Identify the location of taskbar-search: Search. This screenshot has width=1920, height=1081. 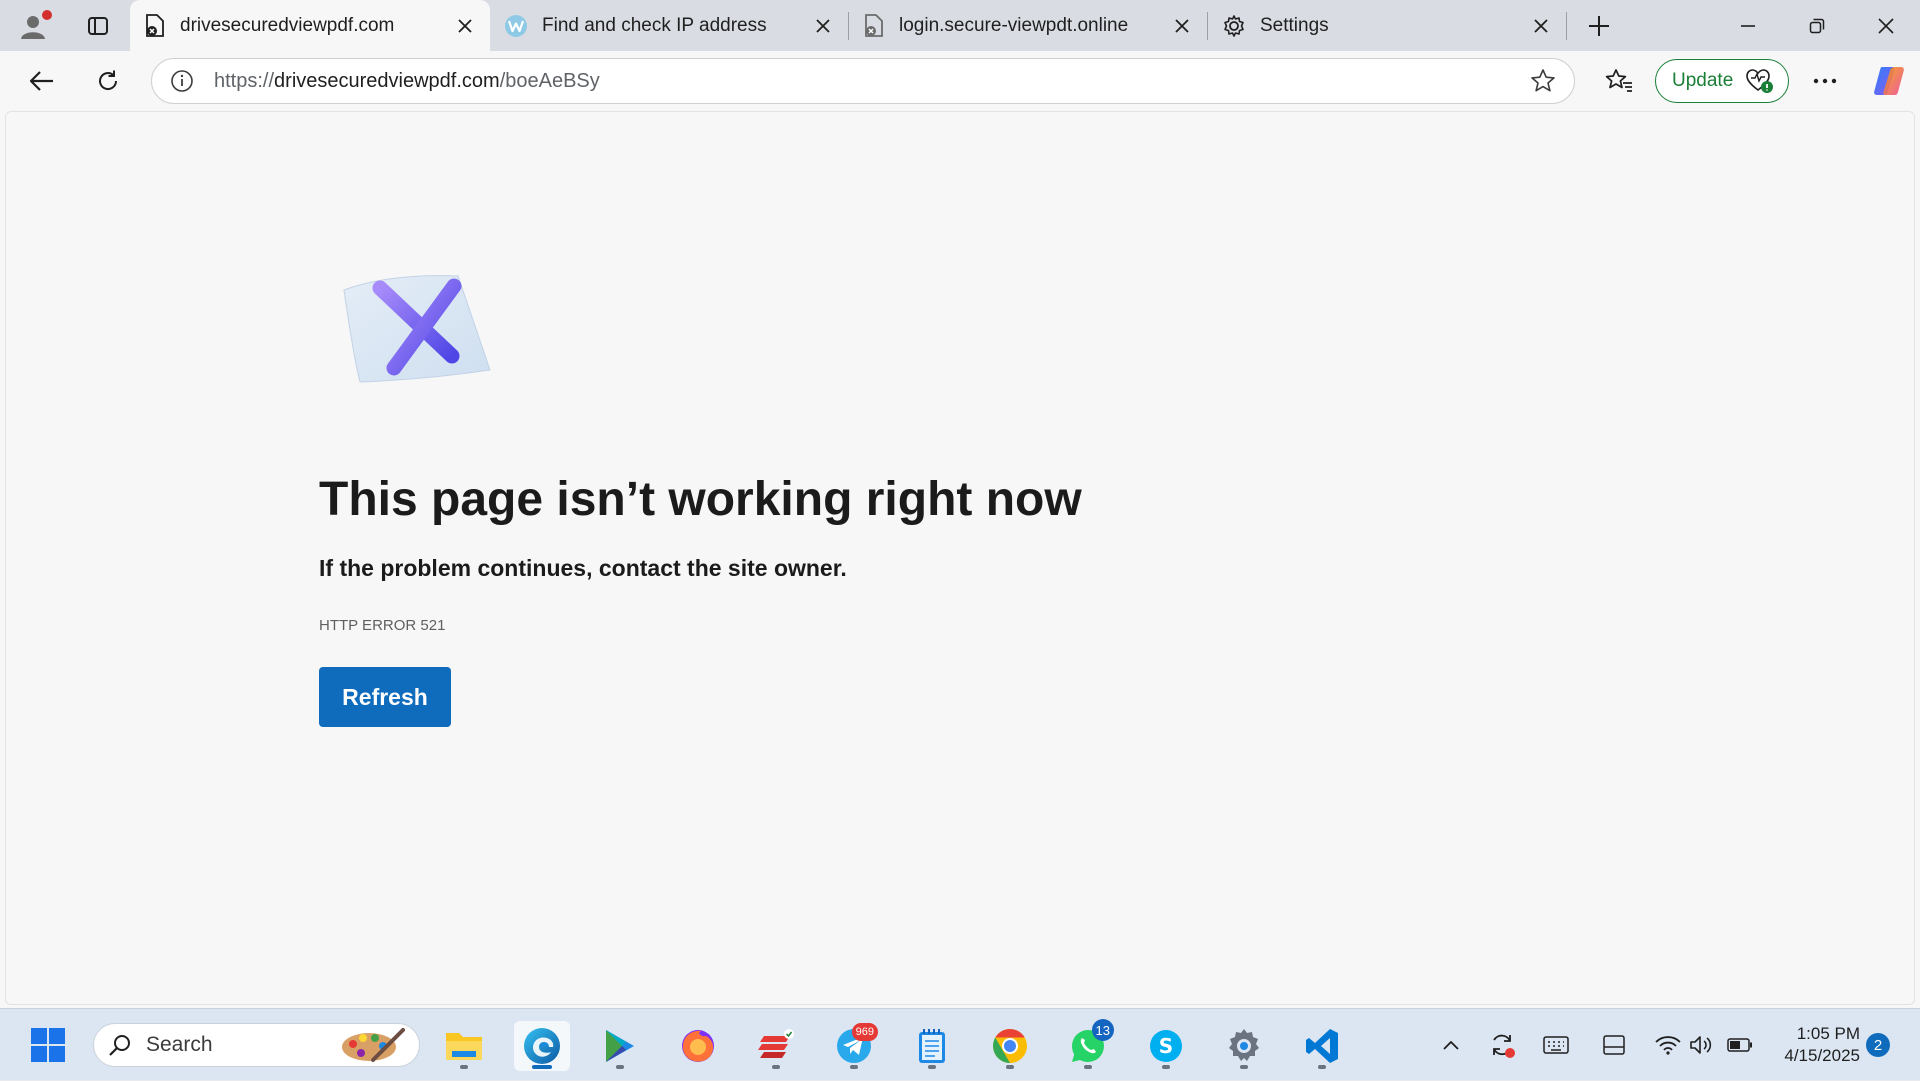
(256, 1045).